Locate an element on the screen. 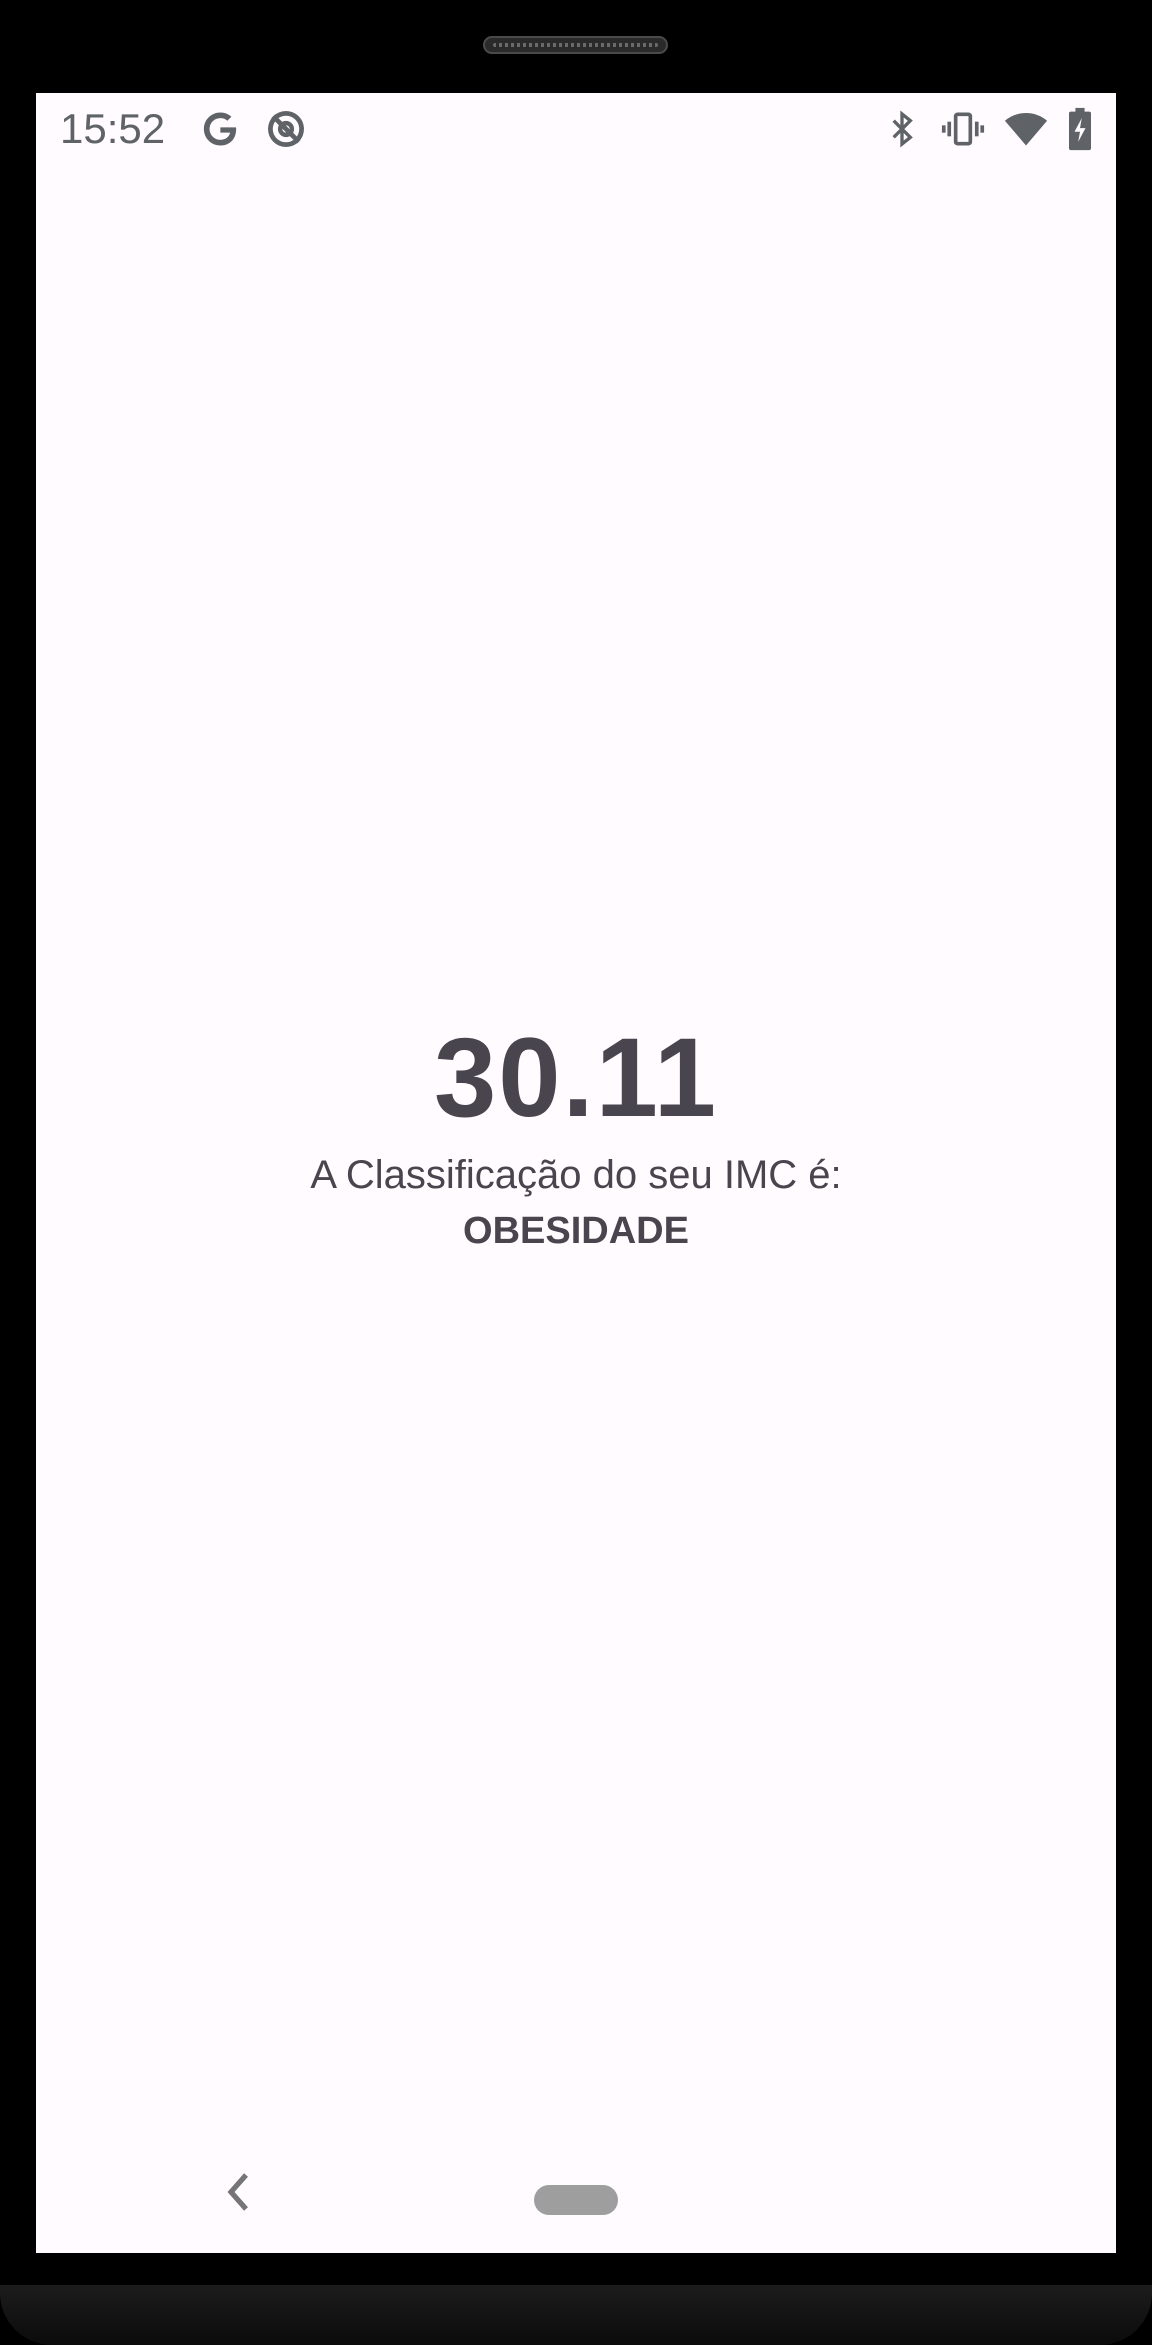 The image size is (1152, 2345). status-time: 15:52 is located at coordinates (113, 128).